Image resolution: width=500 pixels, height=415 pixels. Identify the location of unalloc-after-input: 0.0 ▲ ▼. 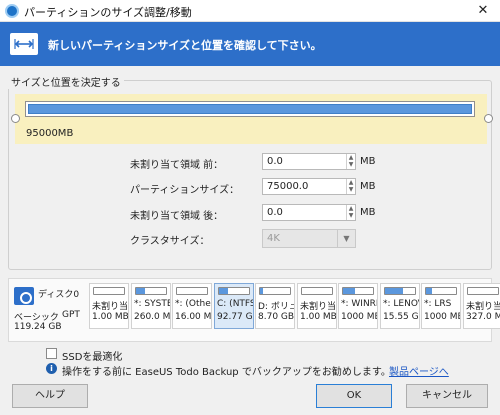
(309, 212).